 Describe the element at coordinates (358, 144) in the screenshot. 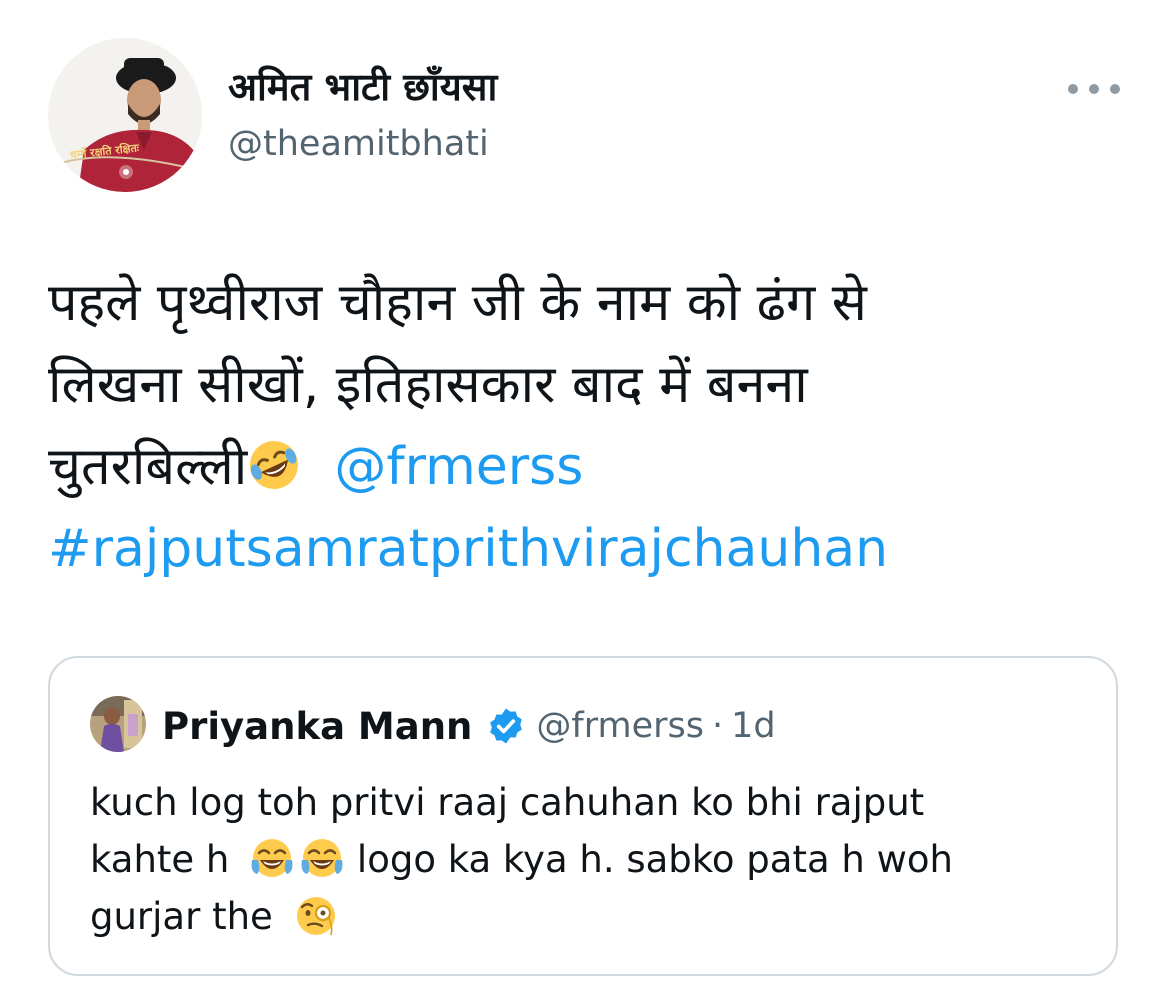

I see `author-handle: @theamitbhati` at that location.